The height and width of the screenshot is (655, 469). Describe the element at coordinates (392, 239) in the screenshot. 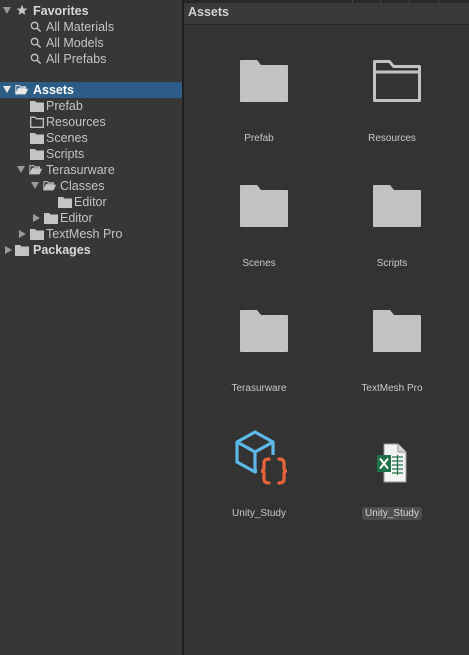

I see `asset-scripts: Scripts` at that location.